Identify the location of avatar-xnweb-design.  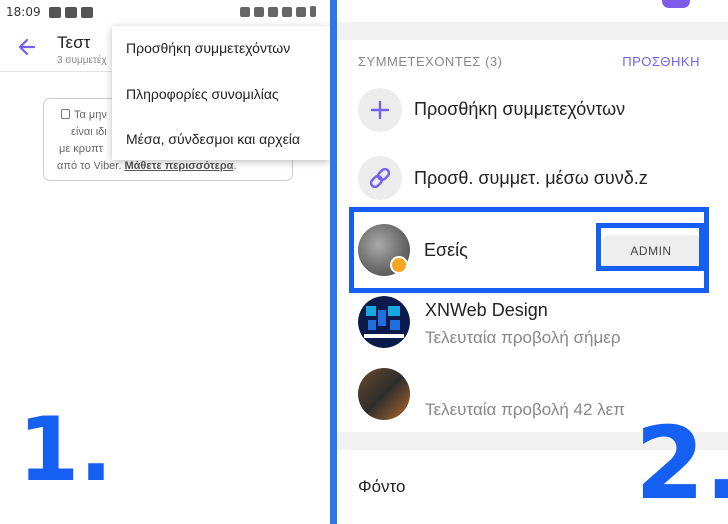
(384, 322).